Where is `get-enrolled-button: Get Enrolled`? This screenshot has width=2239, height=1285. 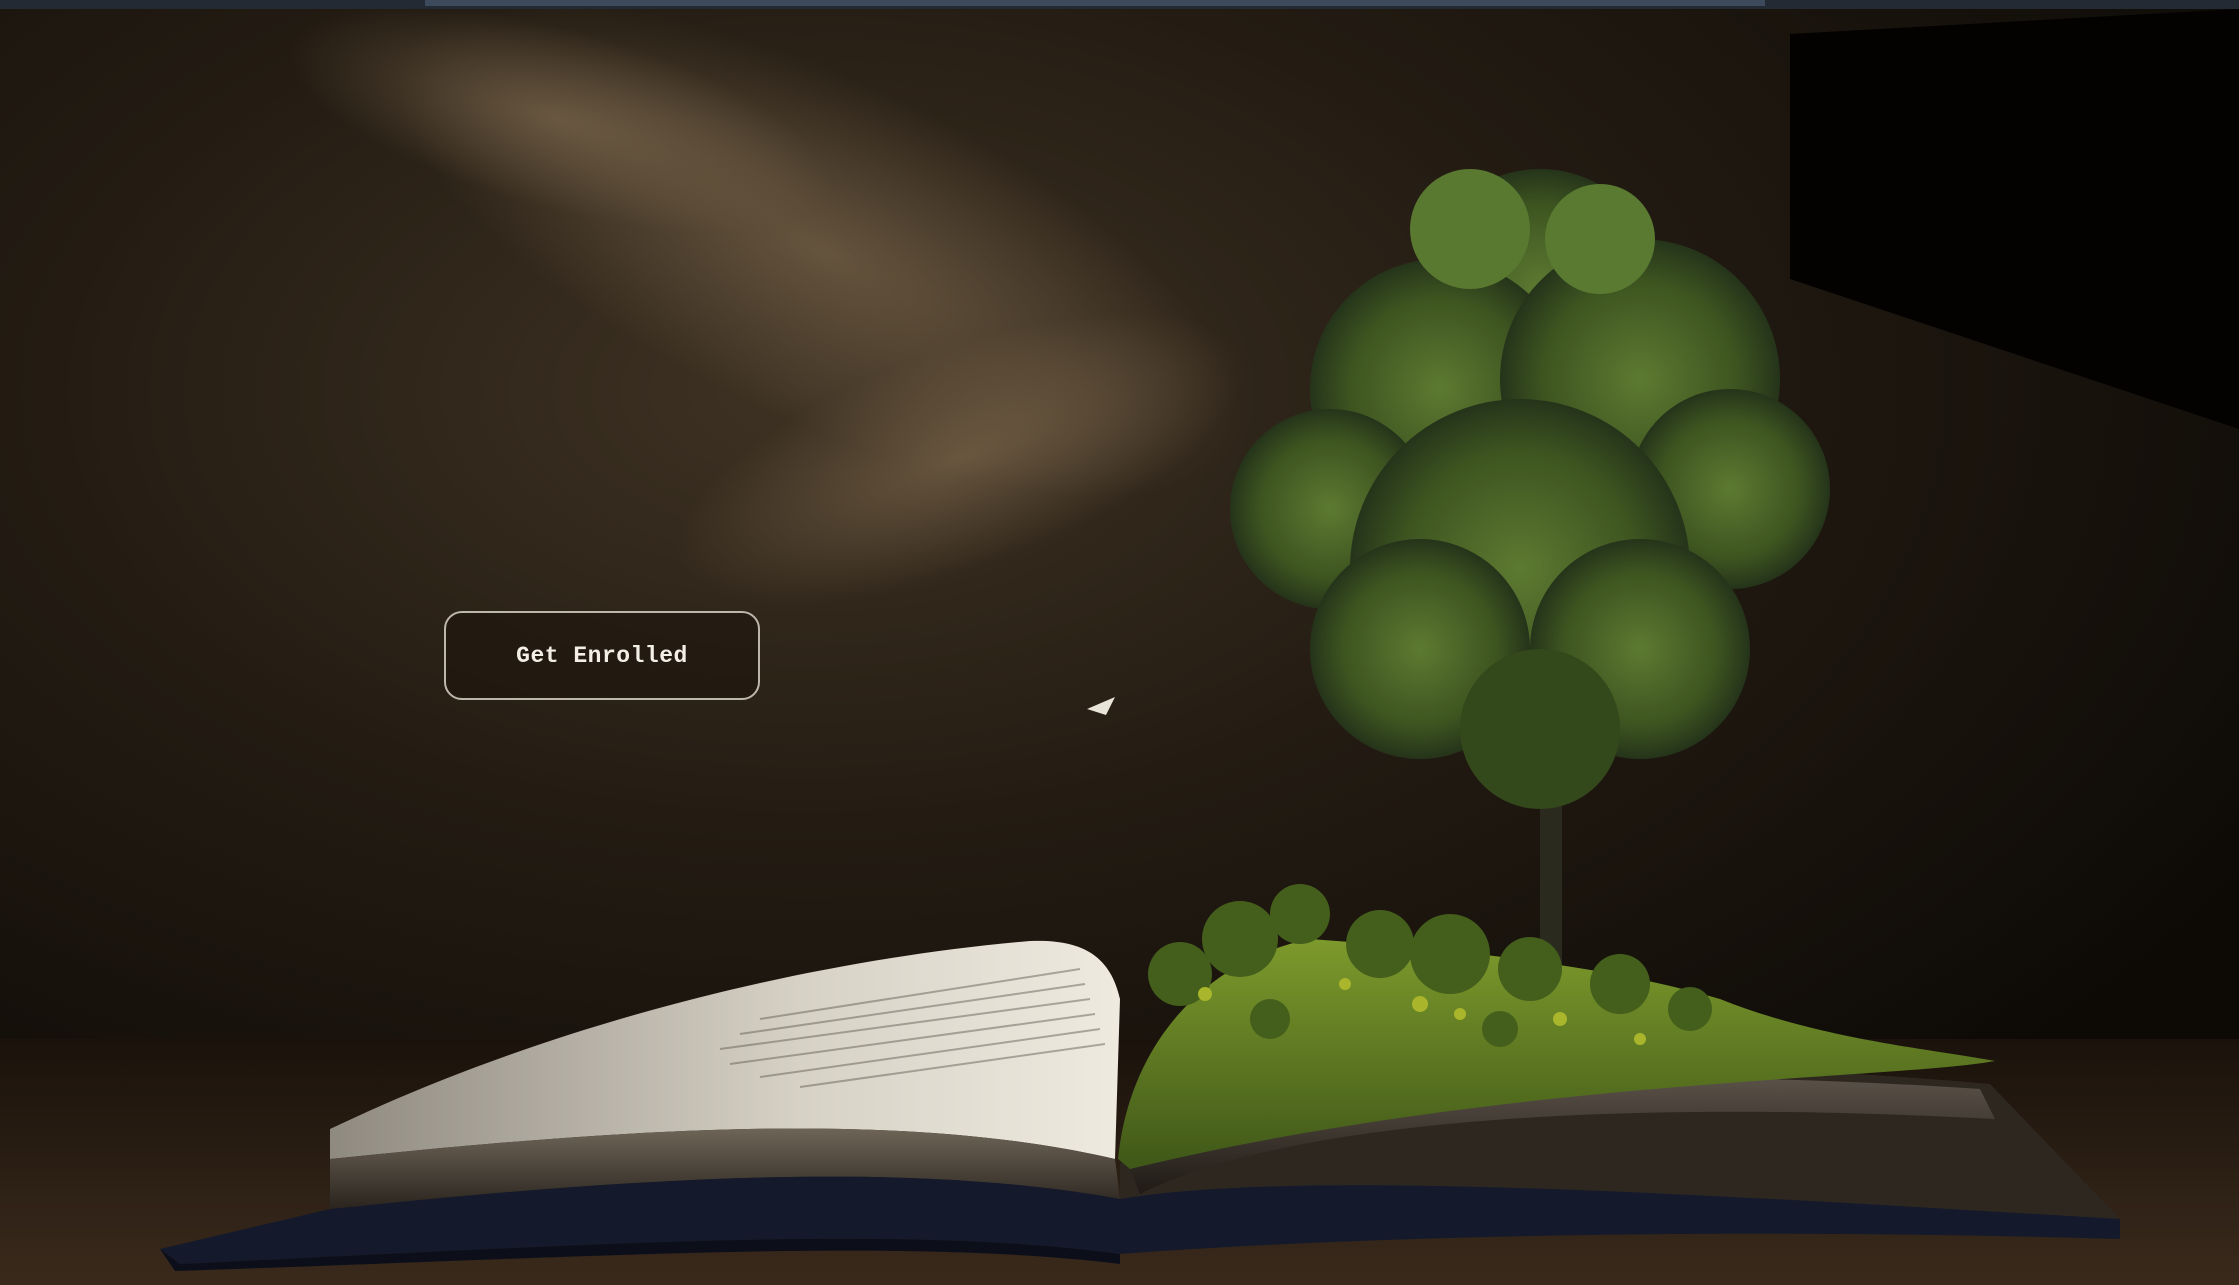
get-enrolled-button: Get Enrolled is located at coordinates (602, 655).